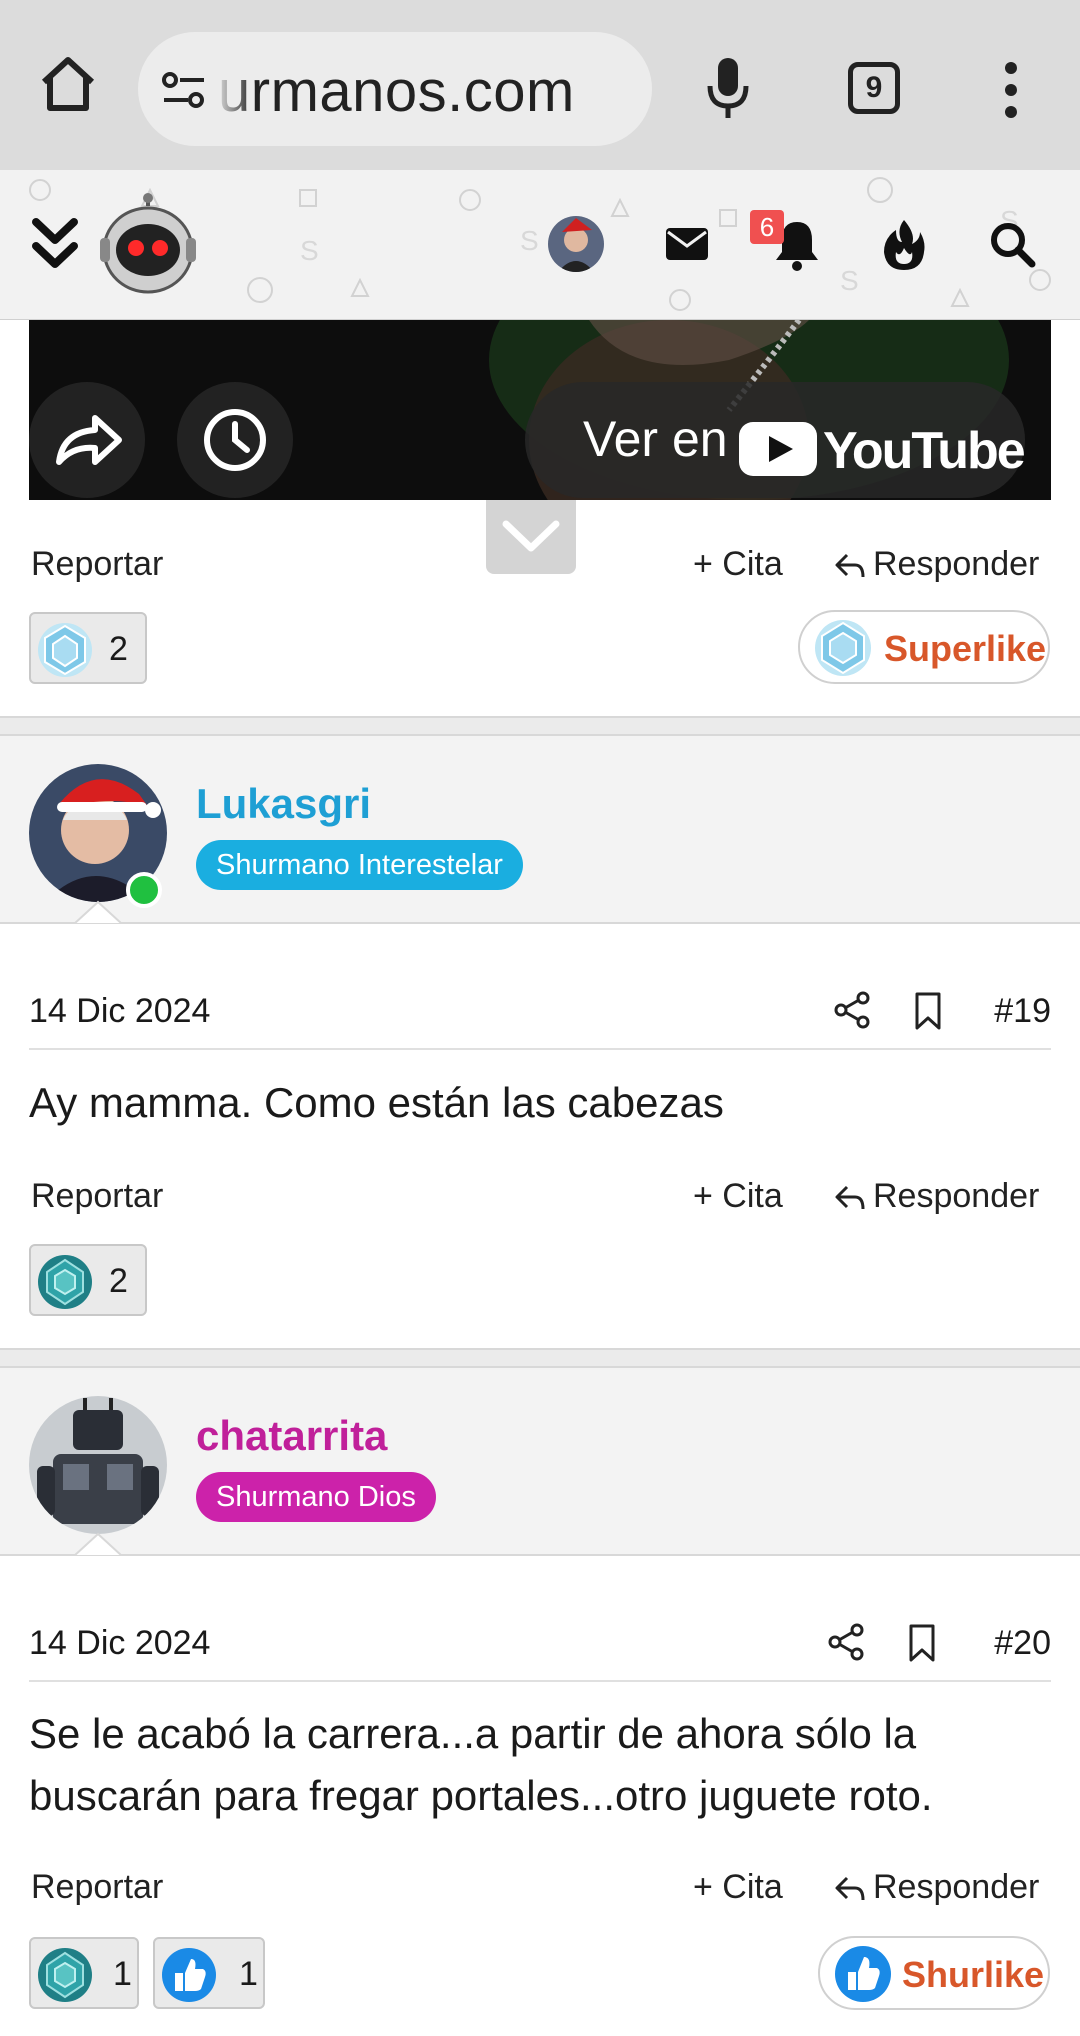 This screenshot has width=1080, height=2036. What do you see at coordinates (863, 1974) in the screenshot?
I see `thumbs-up-icon` at bounding box center [863, 1974].